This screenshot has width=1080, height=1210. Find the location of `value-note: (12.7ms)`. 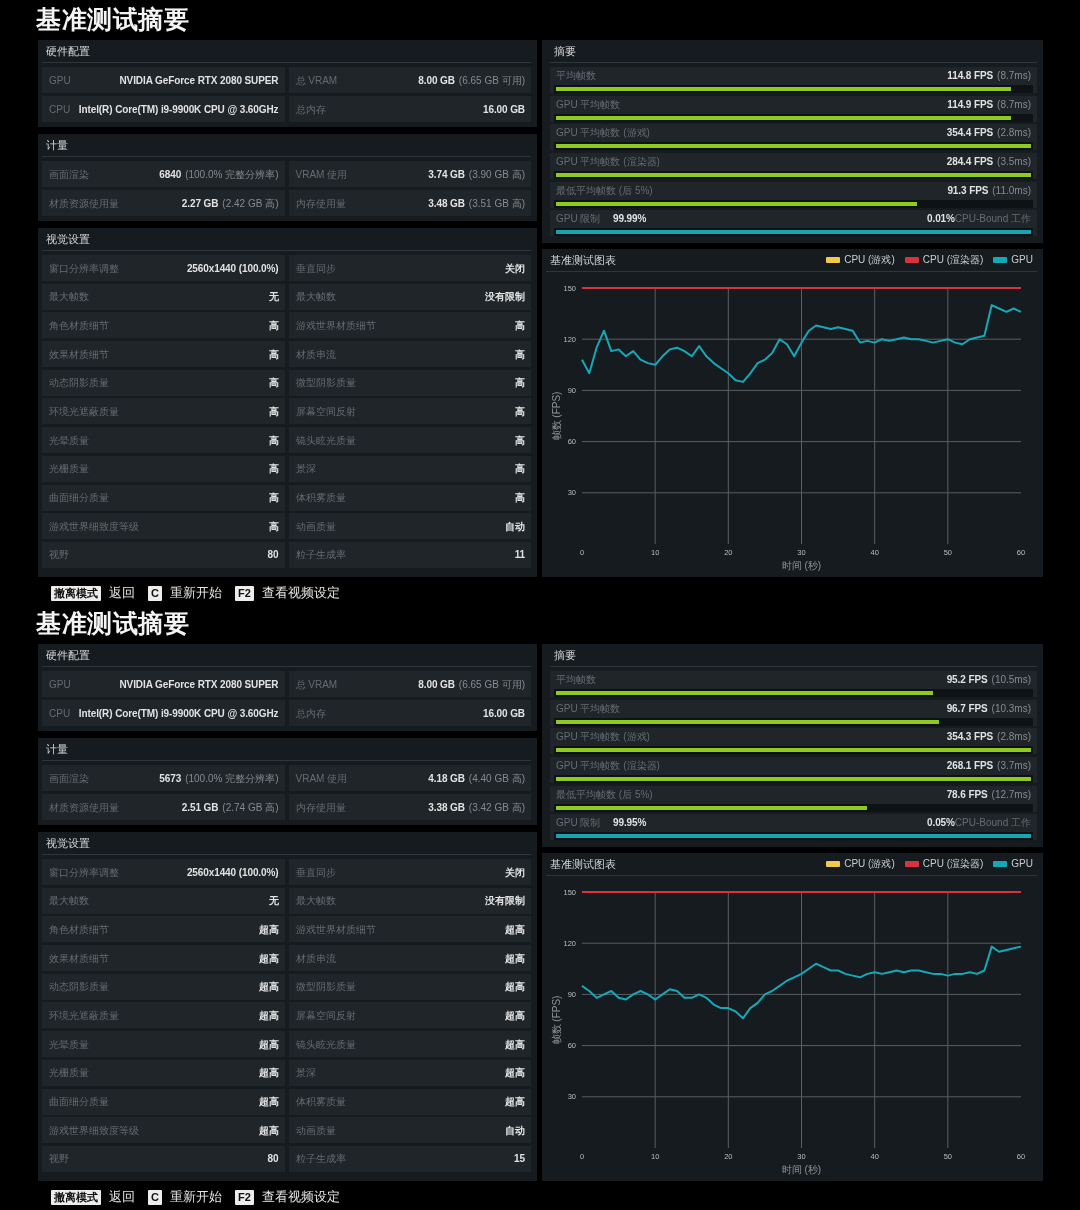

value-note: (12.7ms) is located at coordinates (1011, 794).